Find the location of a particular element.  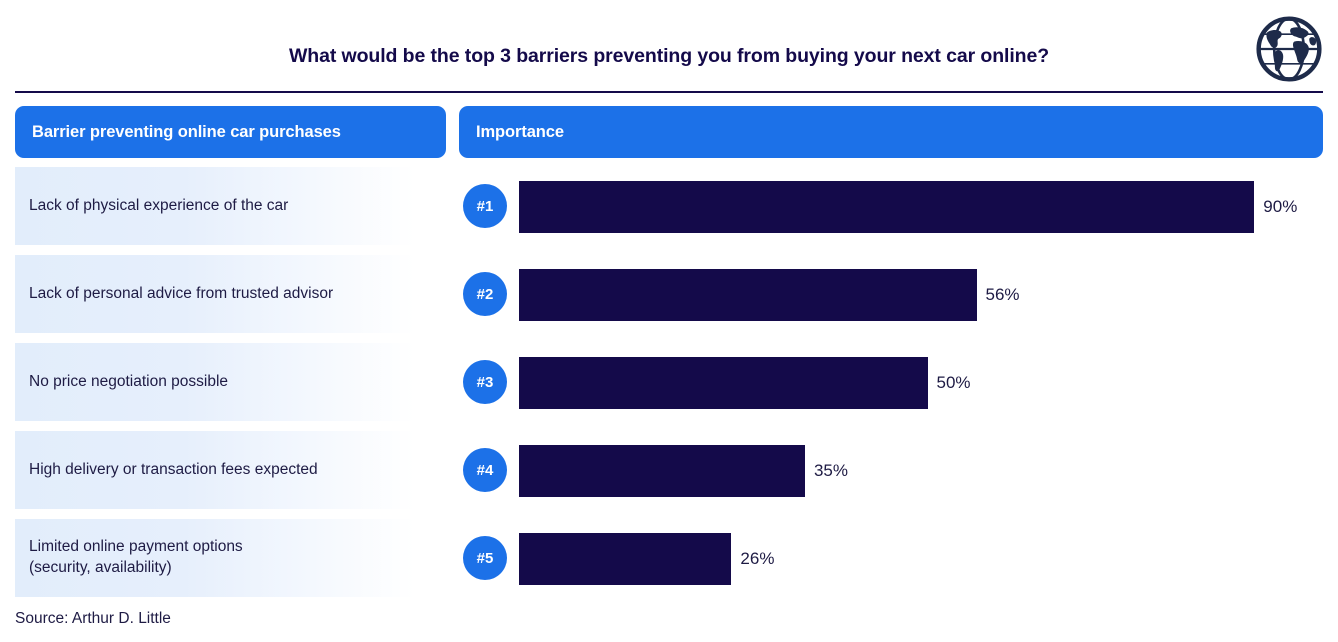

bar-value-label: 90% is located at coordinates (1280, 206).